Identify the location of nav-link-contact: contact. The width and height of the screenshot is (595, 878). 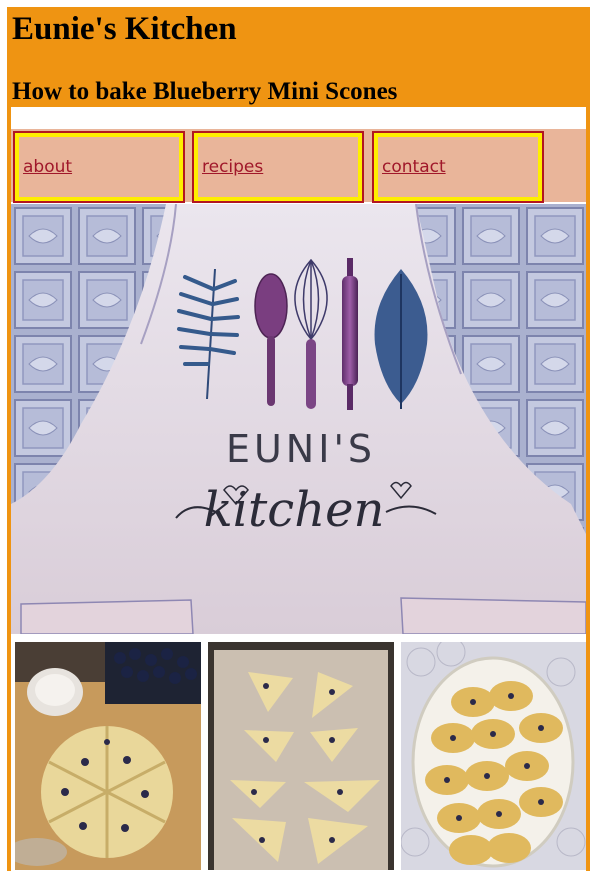
(414, 167).